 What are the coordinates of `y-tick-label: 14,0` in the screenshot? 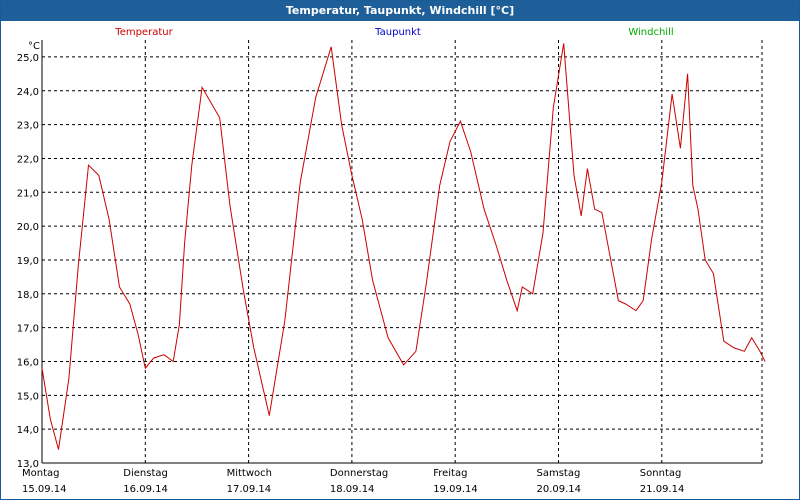 It's located at (28, 430).